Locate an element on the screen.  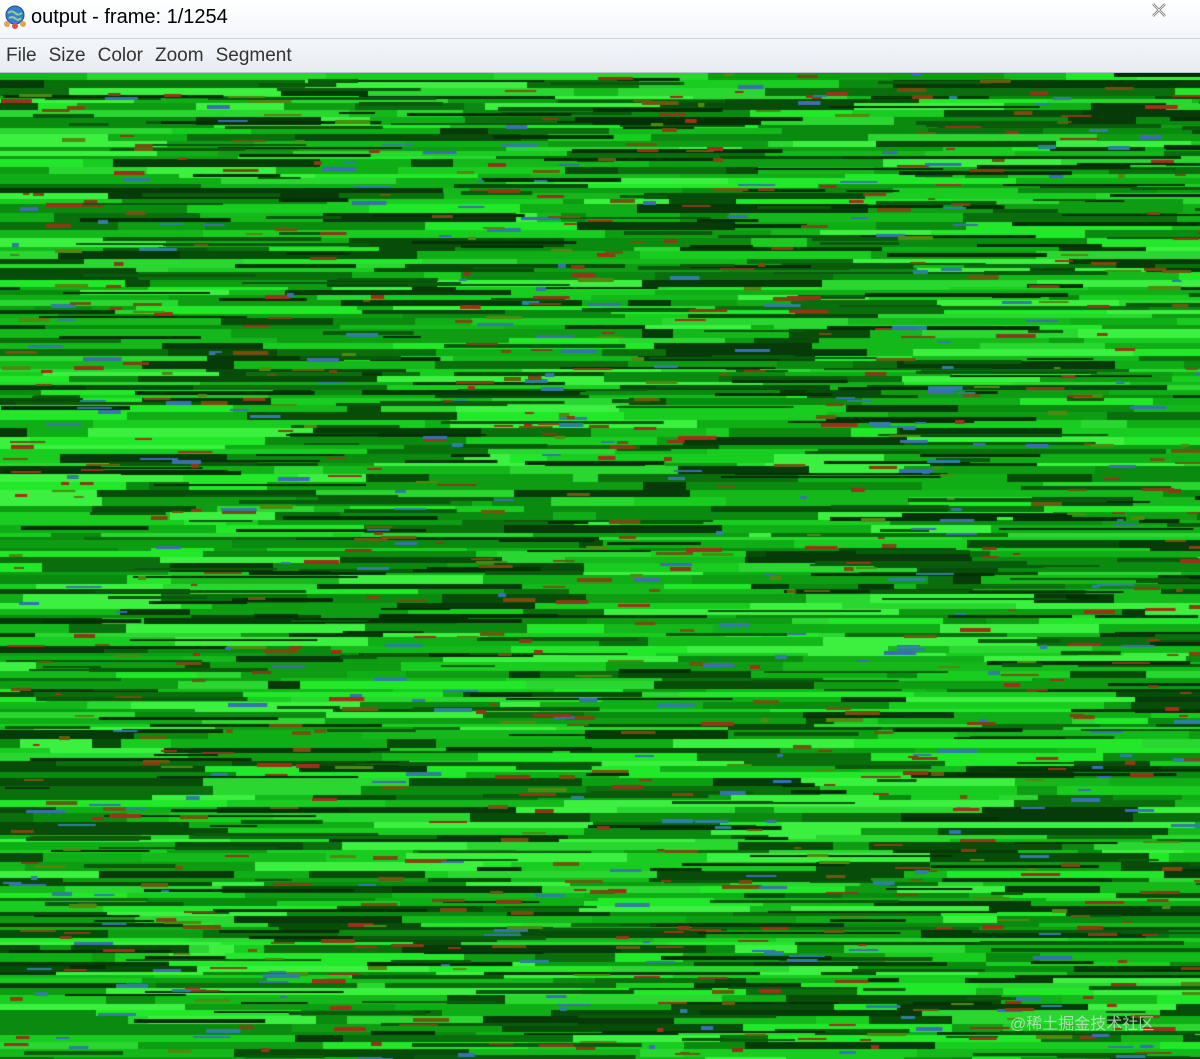
menu-size: Size is located at coordinates (67, 55).